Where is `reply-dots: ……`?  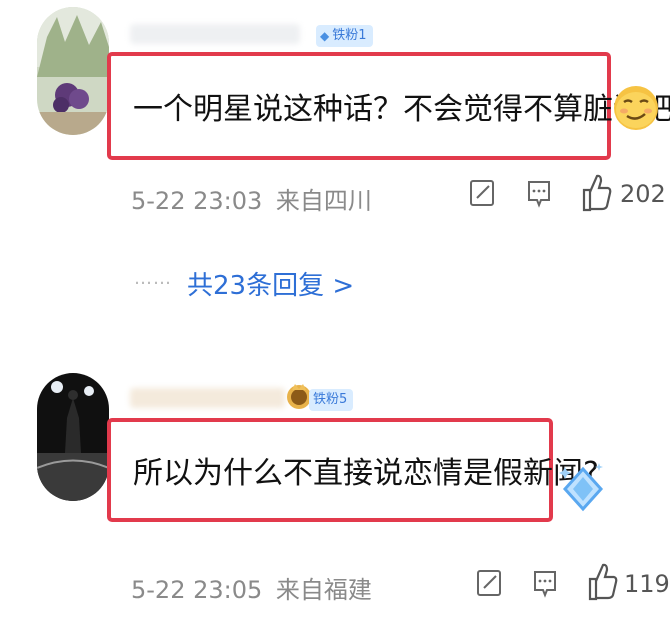 reply-dots: …… is located at coordinates (153, 278).